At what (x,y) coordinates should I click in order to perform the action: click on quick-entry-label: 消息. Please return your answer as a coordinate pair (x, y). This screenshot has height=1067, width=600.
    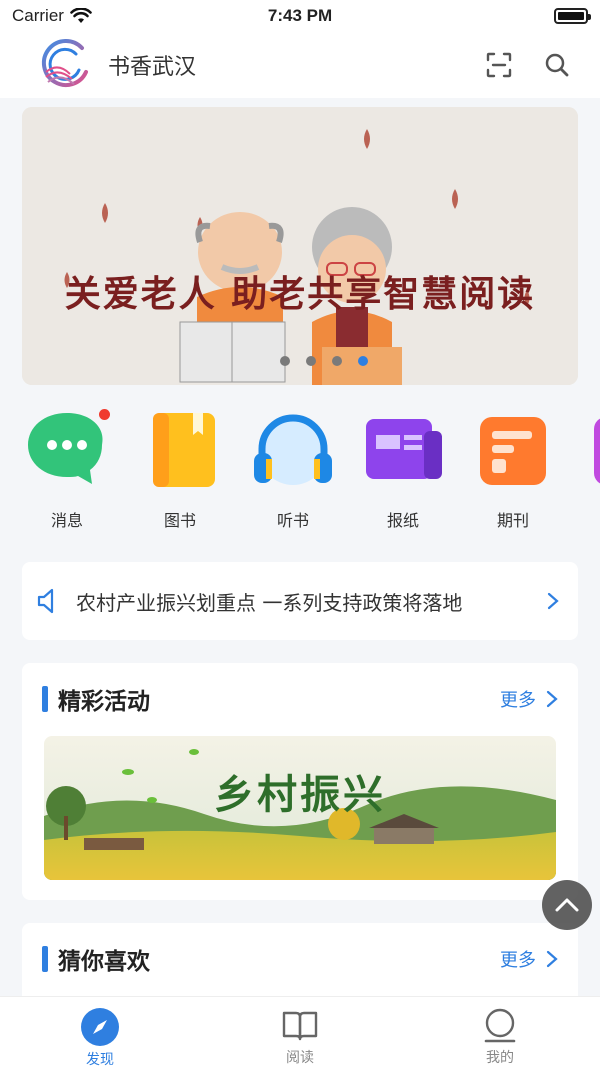
    Looking at the image, I should click on (66, 520).